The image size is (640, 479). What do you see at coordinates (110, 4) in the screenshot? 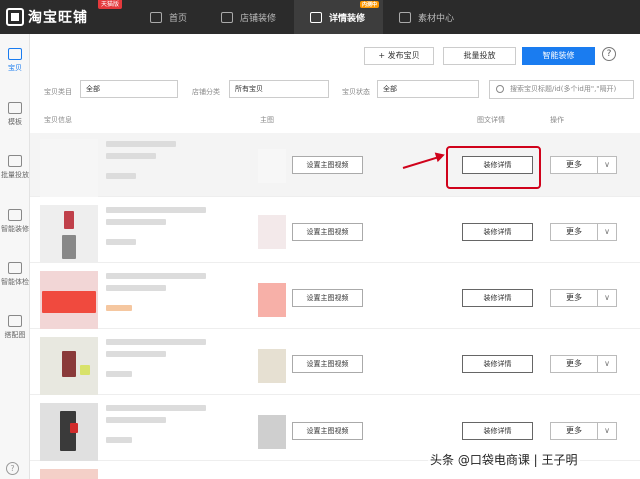
I see `tmall-badge: 天猫版` at bounding box center [110, 4].